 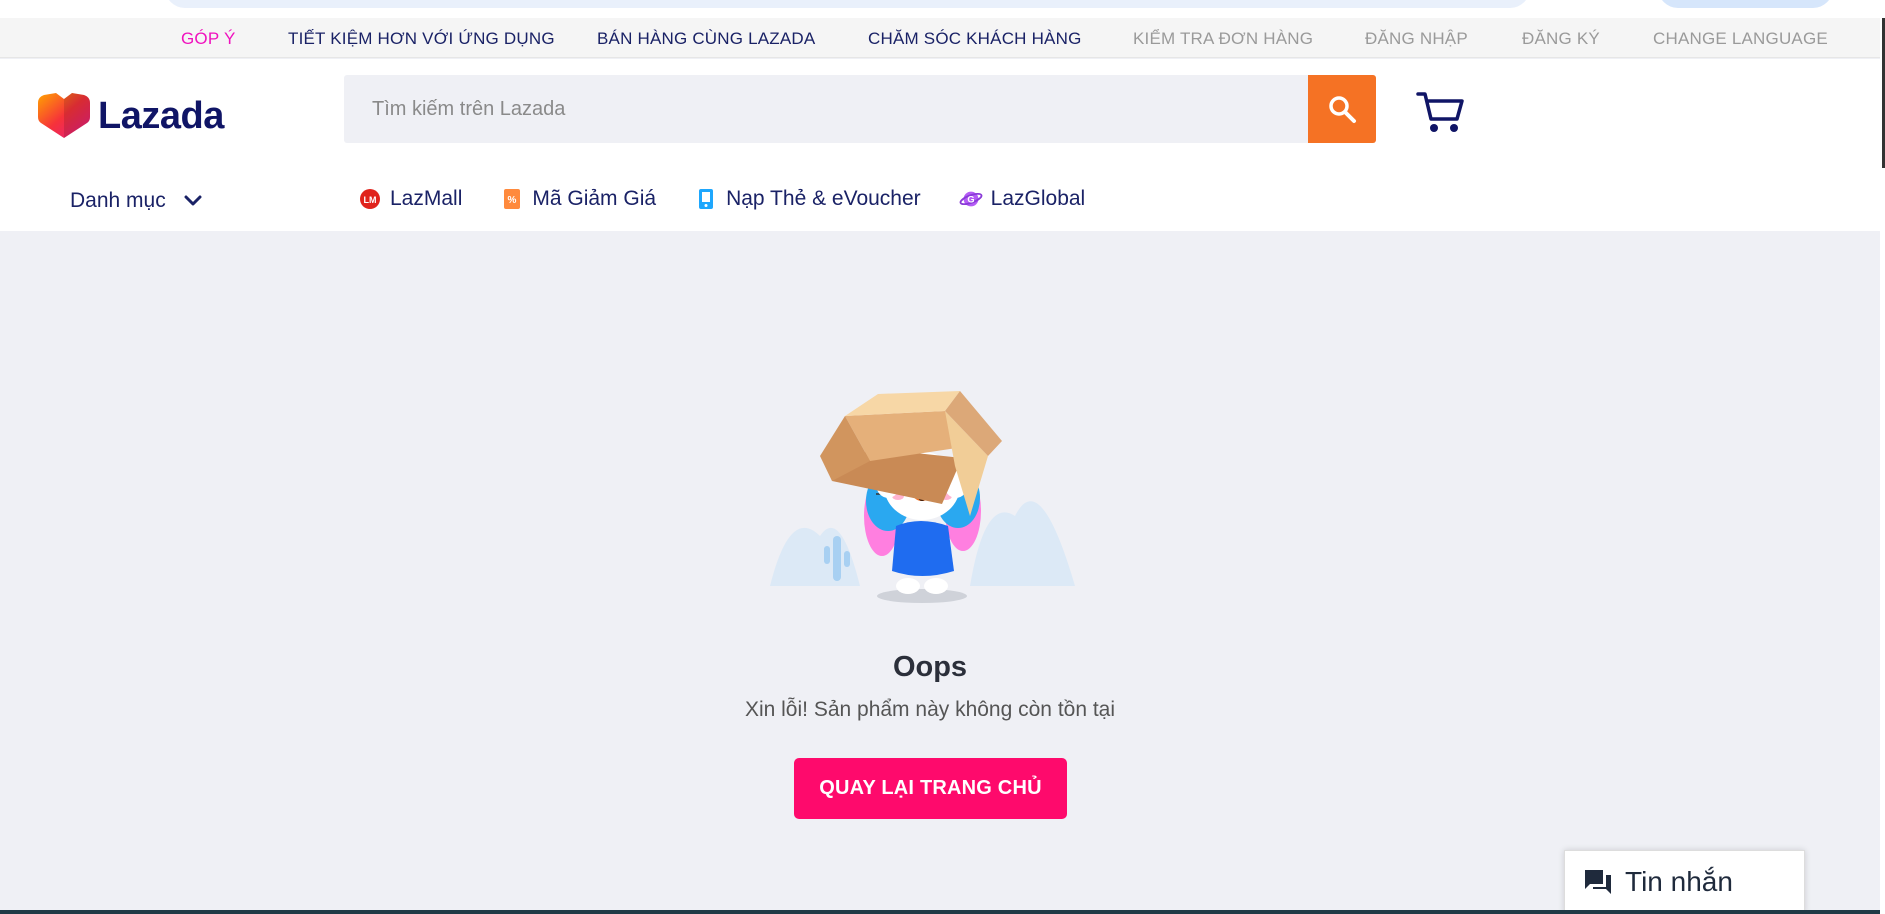 What do you see at coordinates (706, 39) in the screenshot?
I see `sell-with-lazada-link: BÁN HÀNG CÙNG LAZADA` at bounding box center [706, 39].